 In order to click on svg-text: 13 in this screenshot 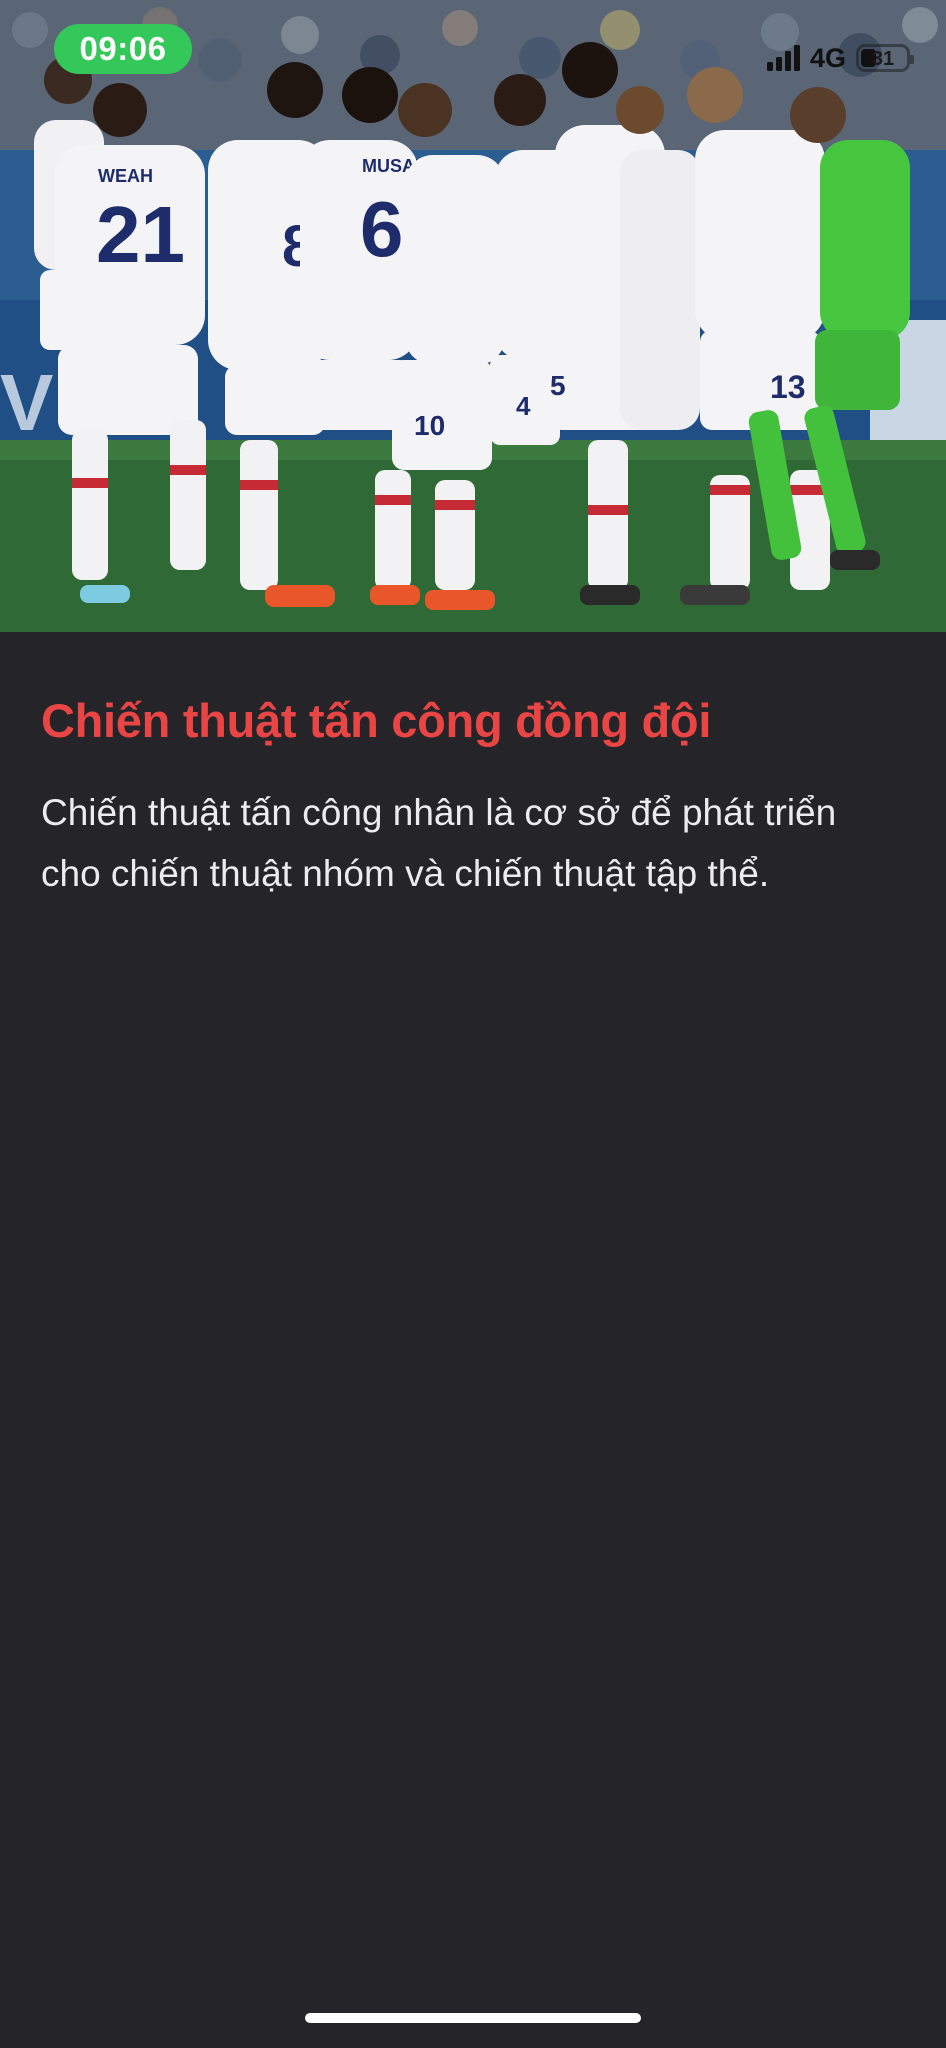, I will do `click(788, 387)`.